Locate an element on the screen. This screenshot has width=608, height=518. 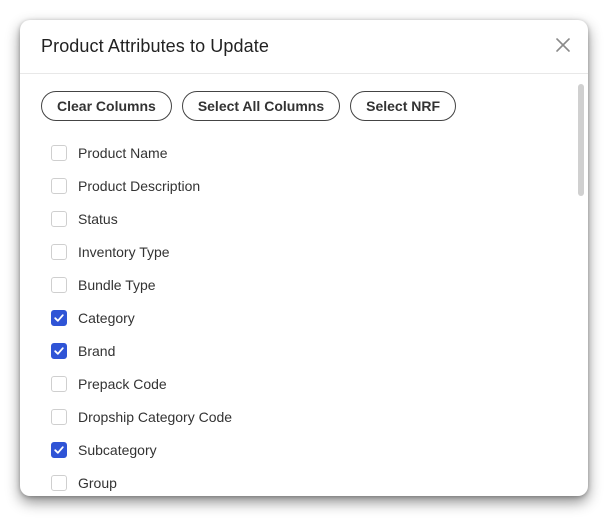
close-button is located at coordinates (563, 45).